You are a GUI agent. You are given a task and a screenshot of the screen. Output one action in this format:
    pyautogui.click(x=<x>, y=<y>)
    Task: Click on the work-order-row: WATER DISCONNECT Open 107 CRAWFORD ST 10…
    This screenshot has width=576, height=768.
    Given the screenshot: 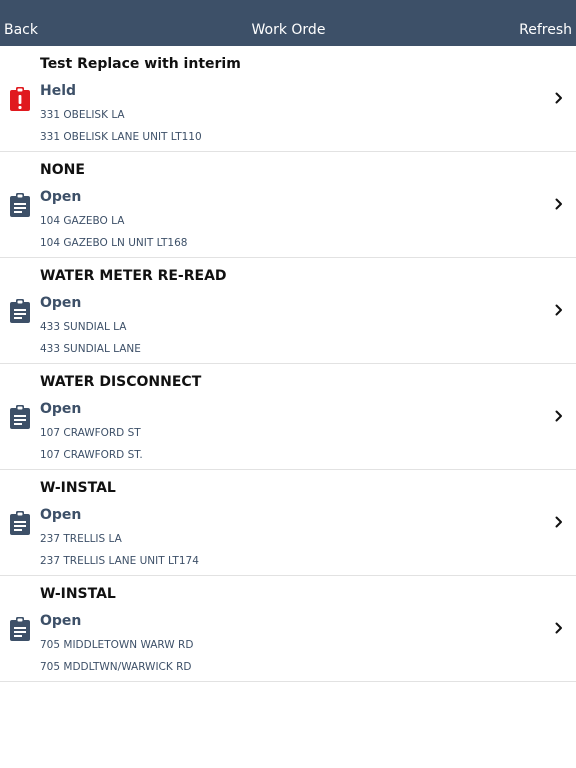 What is the action you would take?
    pyautogui.click(x=288, y=417)
    